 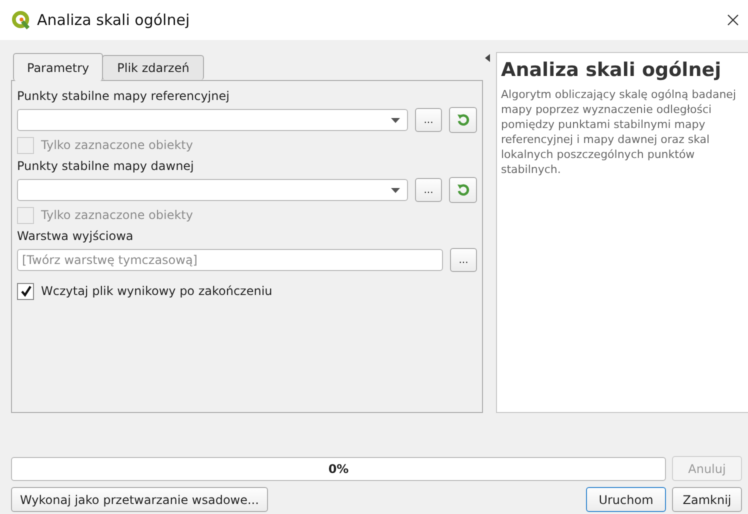 What do you see at coordinates (21, 20) in the screenshot?
I see `app-logo-icon` at bounding box center [21, 20].